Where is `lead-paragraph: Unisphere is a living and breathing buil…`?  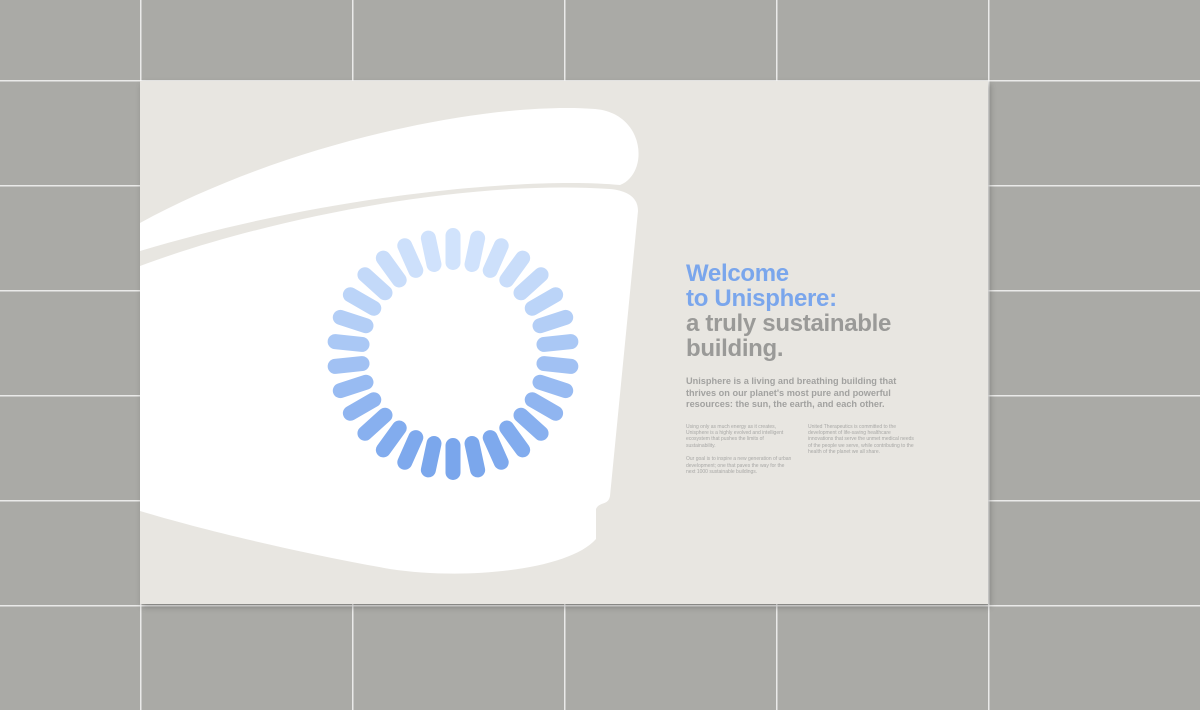 lead-paragraph: Unisphere is a living and breathing buil… is located at coordinates (791, 392).